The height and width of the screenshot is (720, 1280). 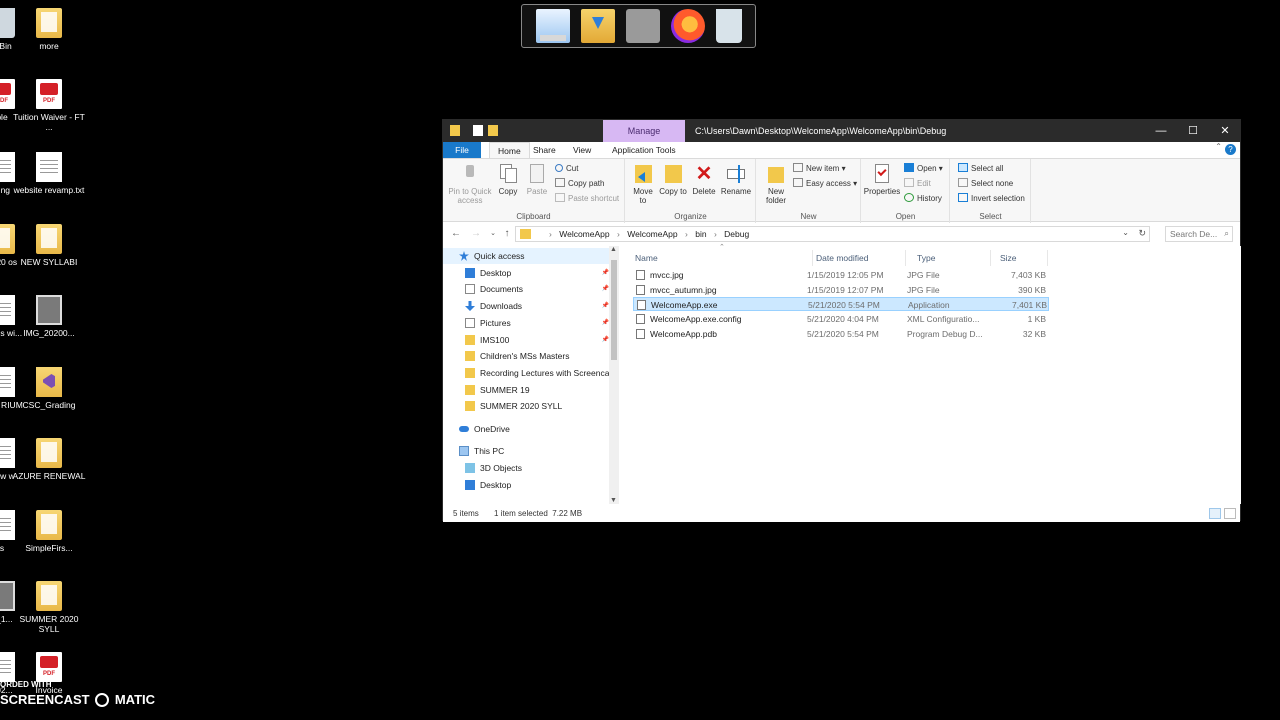 What do you see at coordinates (855, 258) in the screenshot?
I see `column-header-date: Date modified` at bounding box center [855, 258].